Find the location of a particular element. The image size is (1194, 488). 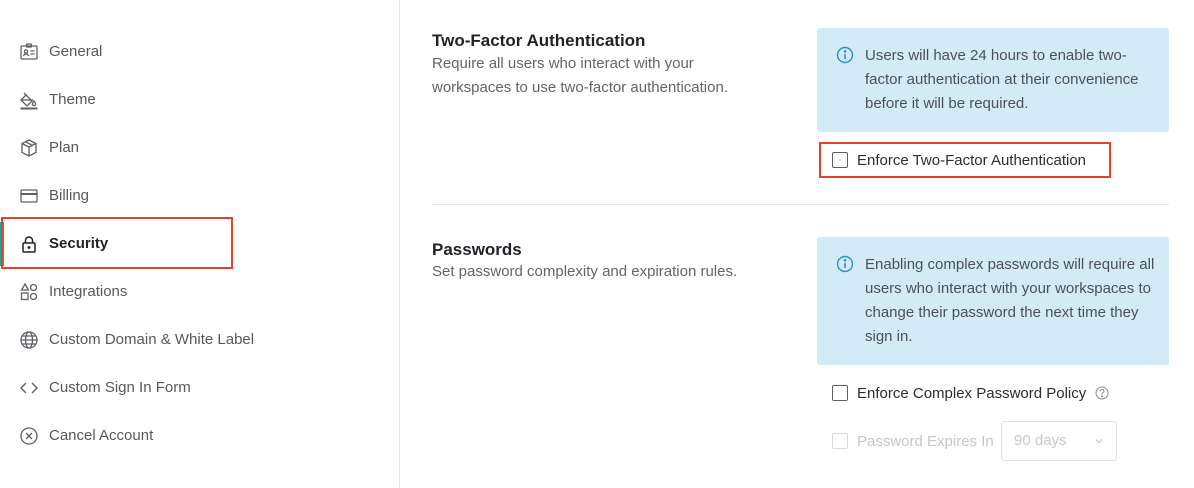

enforce-two-factor-checkbox is located at coordinates (840, 160).